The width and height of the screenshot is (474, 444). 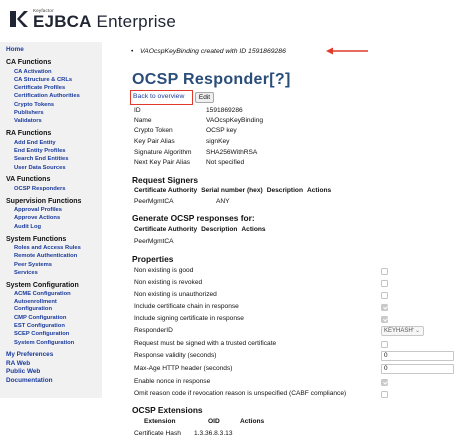 I want to click on sidebar-section-supervision-functions: Supervision Functions, so click(x=44, y=201).